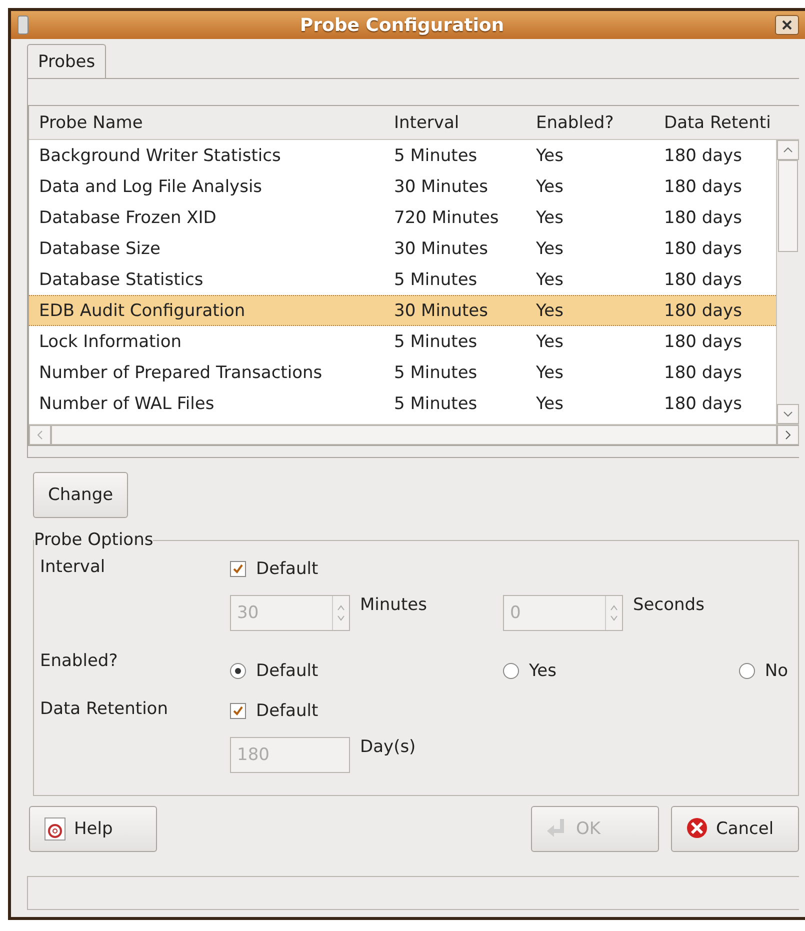 This screenshot has width=805, height=931. Describe the element at coordinates (621, 671) in the screenshot. I see `radio-button: Yes` at that location.